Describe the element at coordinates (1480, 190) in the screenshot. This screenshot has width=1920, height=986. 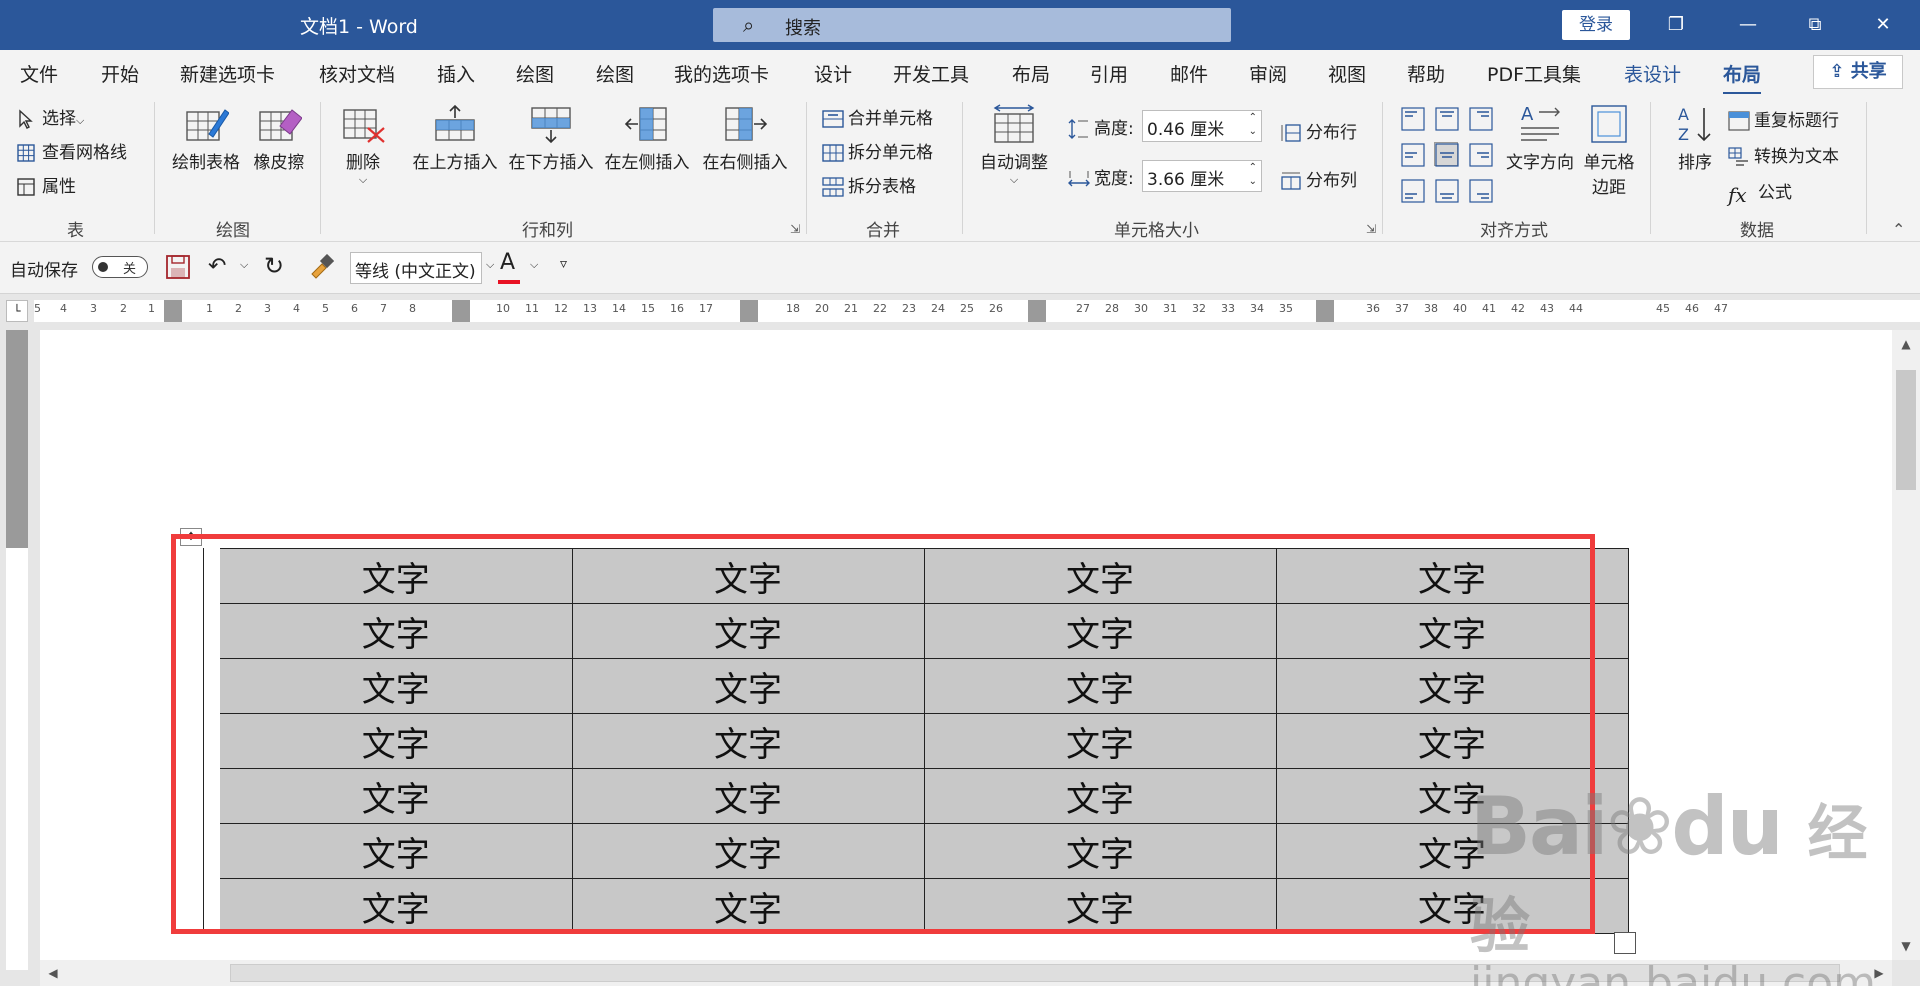
I see `align-bottom-right-icon` at that location.